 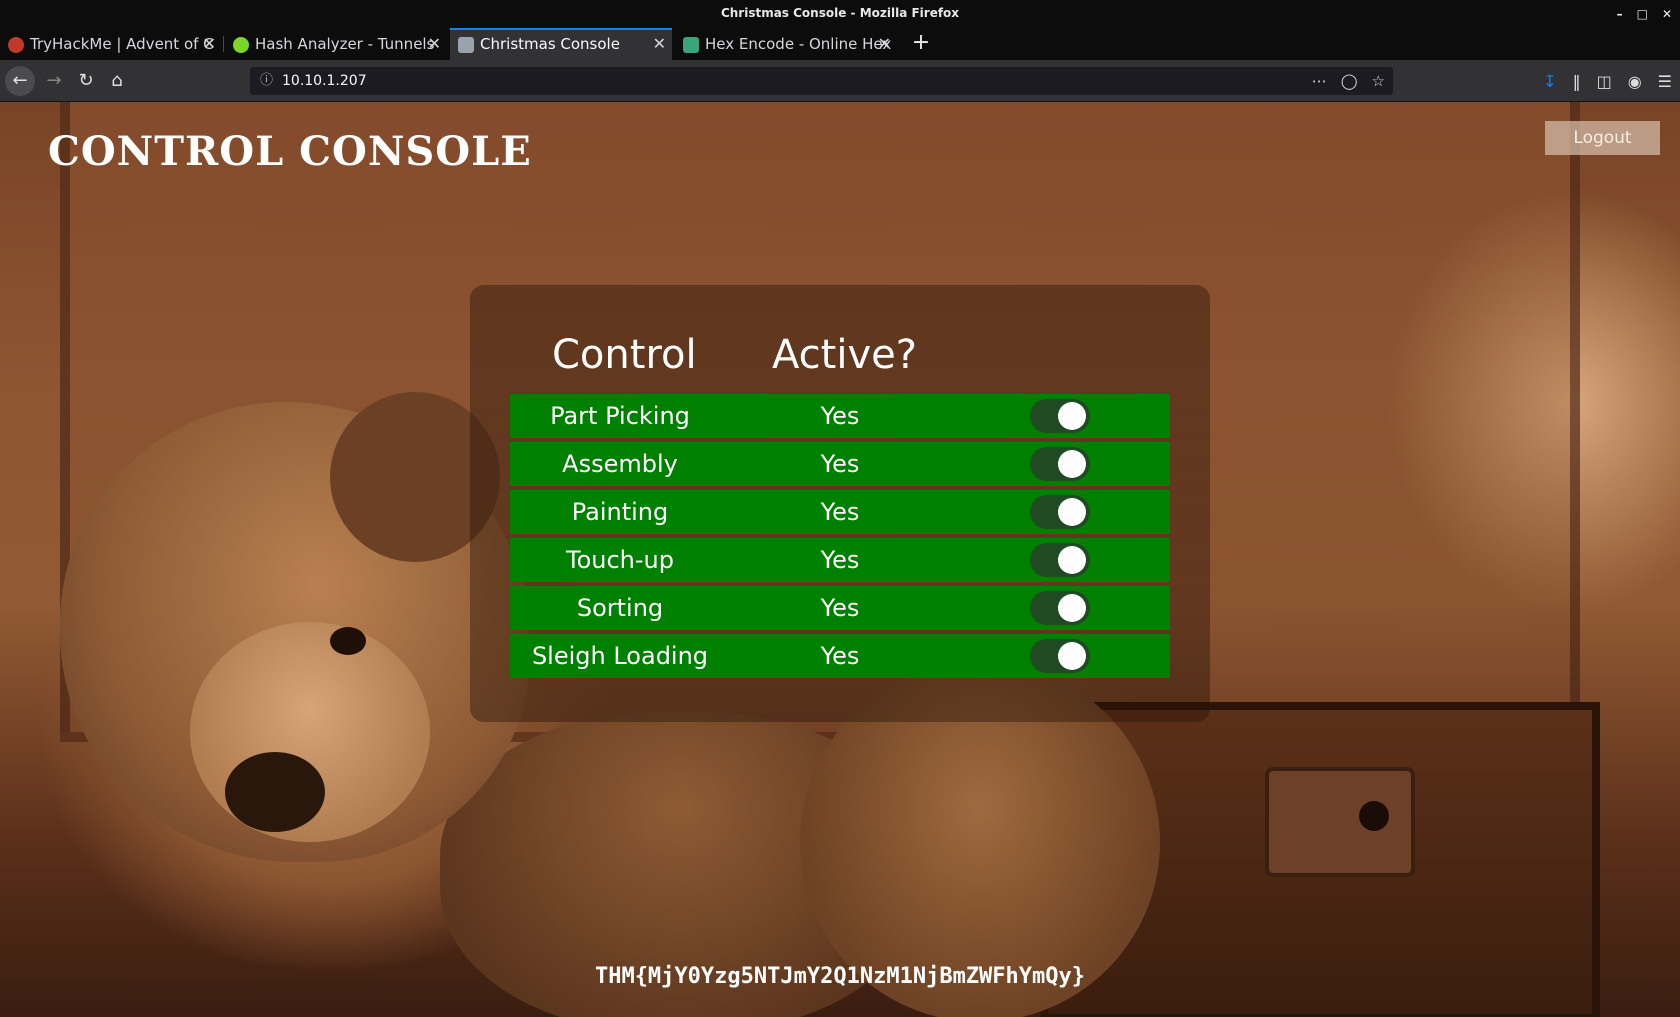 What do you see at coordinates (1602, 138) in the screenshot?
I see `logout-button: Logout` at bounding box center [1602, 138].